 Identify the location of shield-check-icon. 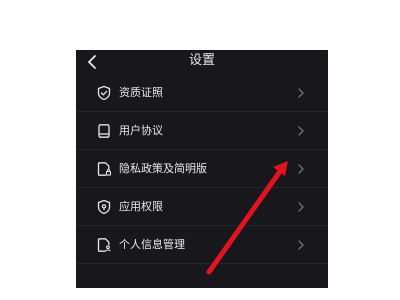
(104, 93).